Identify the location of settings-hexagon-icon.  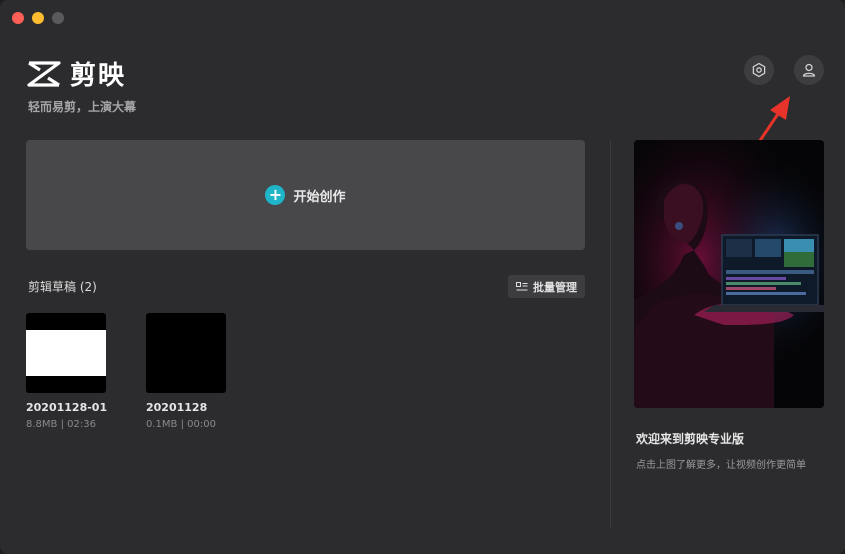
(759, 70).